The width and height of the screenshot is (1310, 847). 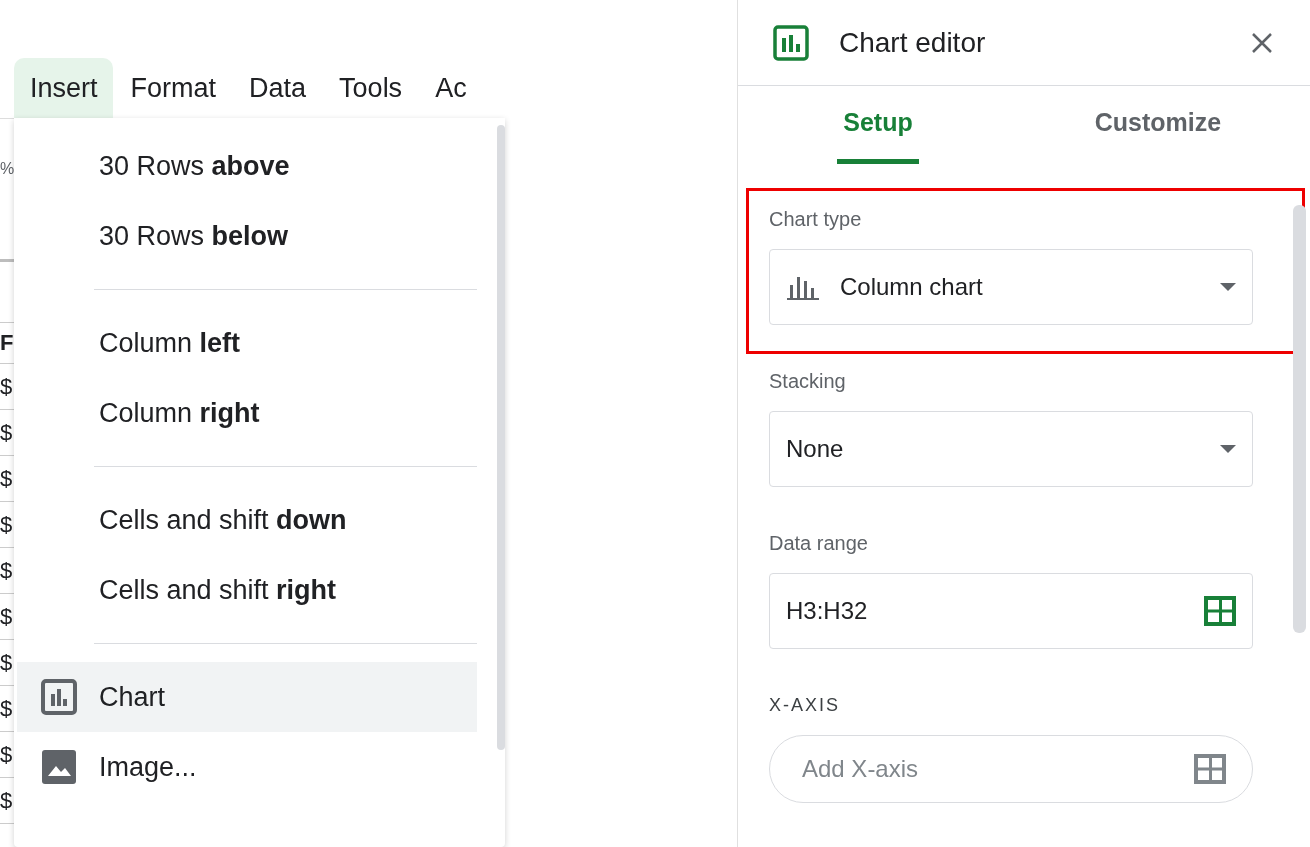 I want to click on menu-bar-item: Ac, so click(x=443, y=88).